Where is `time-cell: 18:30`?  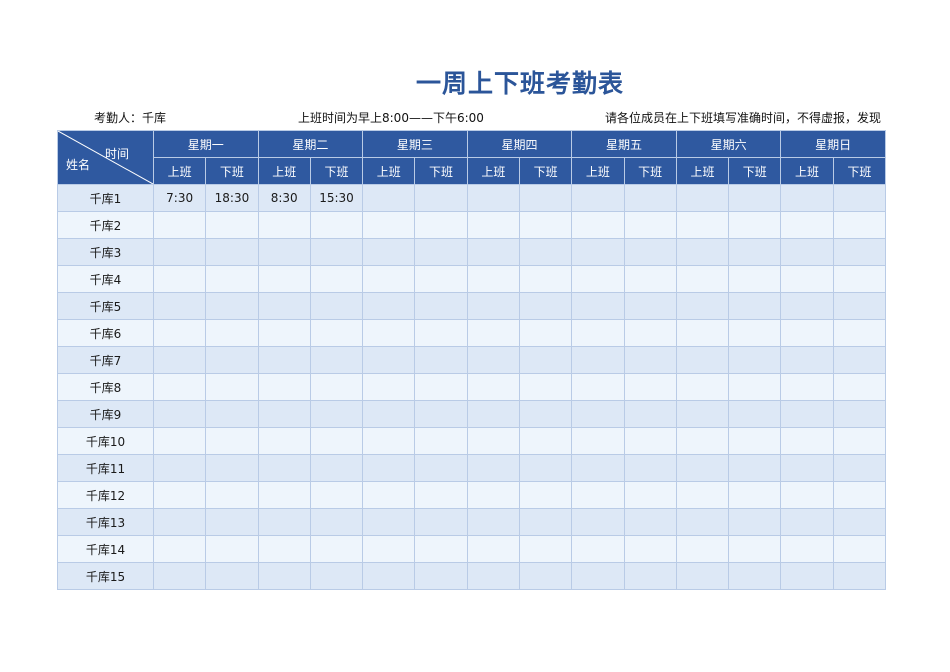
time-cell: 18:30 is located at coordinates (232, 198).